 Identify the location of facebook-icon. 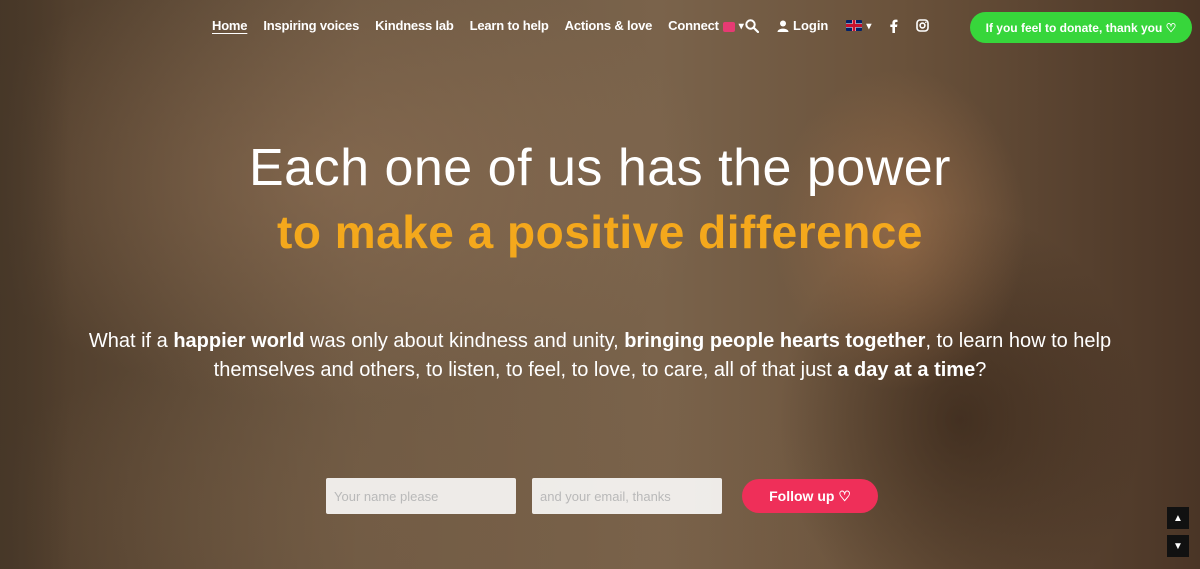
(893, 26).